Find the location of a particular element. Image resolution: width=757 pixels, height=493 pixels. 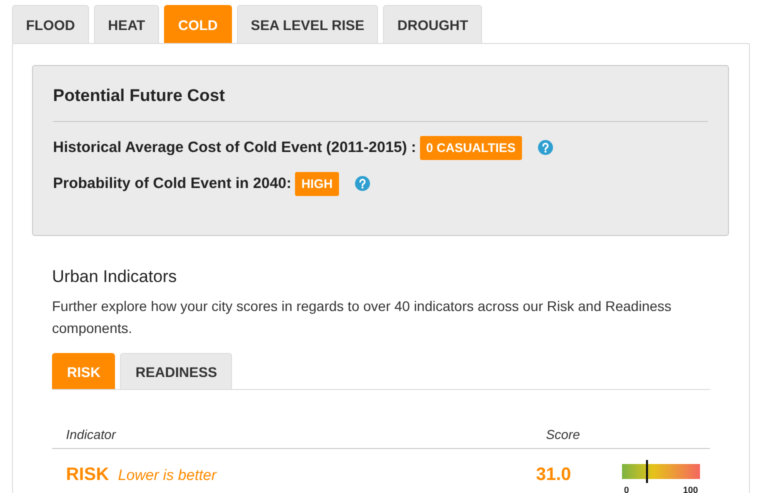

hazard-tab: SEA LEVEL RISE is located at coordinates (307, 24).